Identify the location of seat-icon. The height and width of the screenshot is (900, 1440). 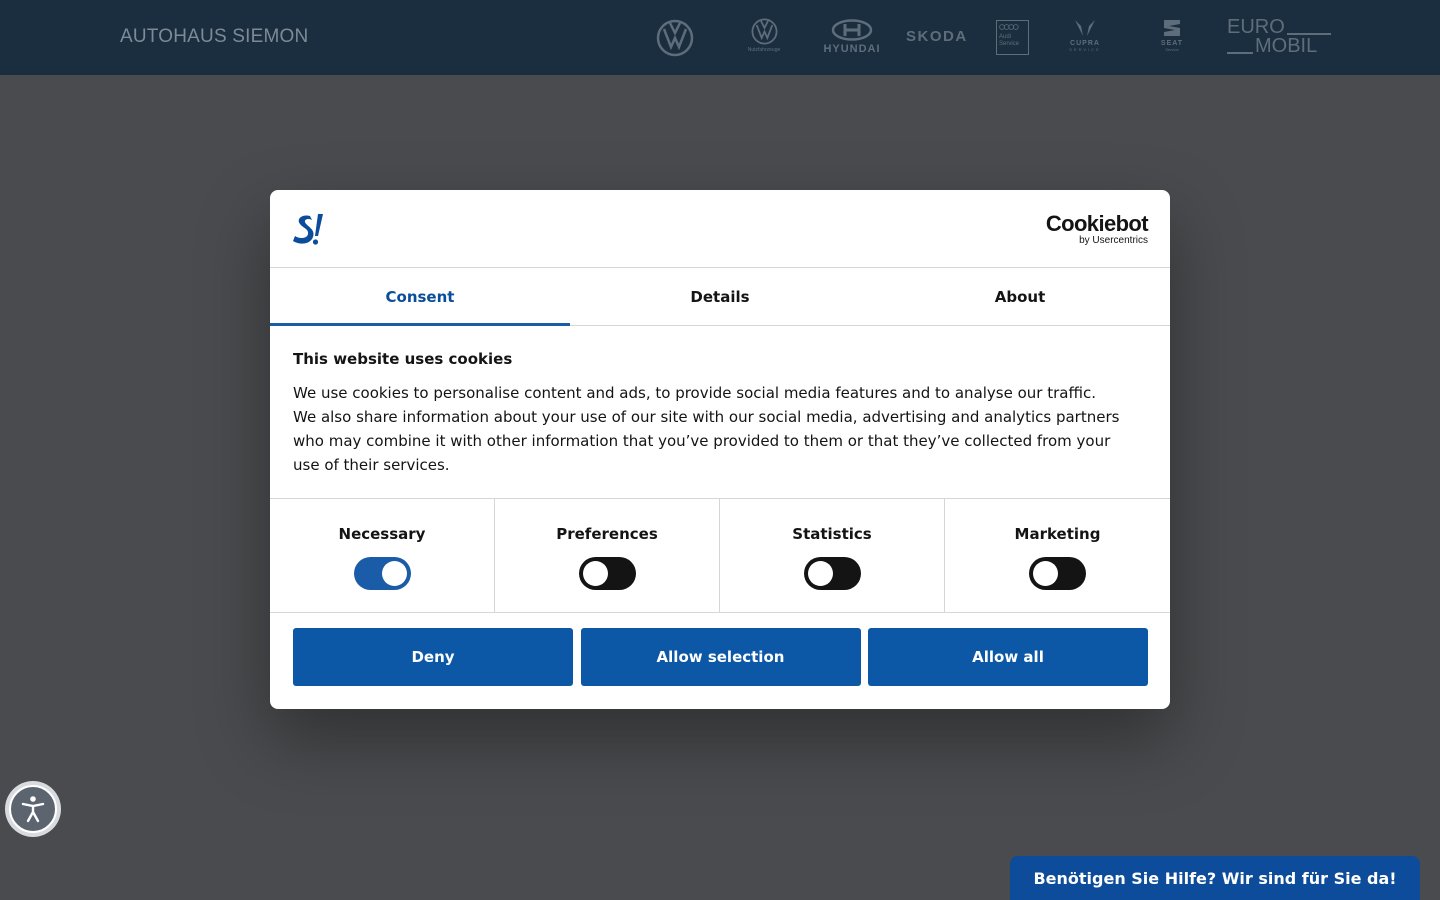
(1172, 28).